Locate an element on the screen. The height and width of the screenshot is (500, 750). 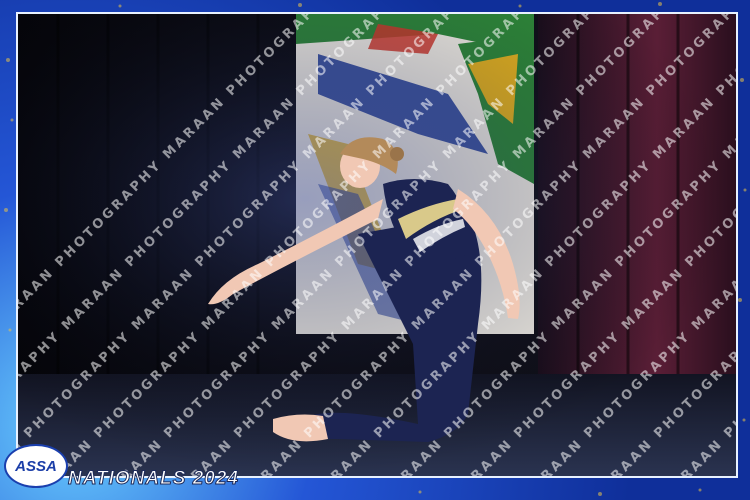
event-caption: NATIONALS 2024 is located at coordinates (153, 479).